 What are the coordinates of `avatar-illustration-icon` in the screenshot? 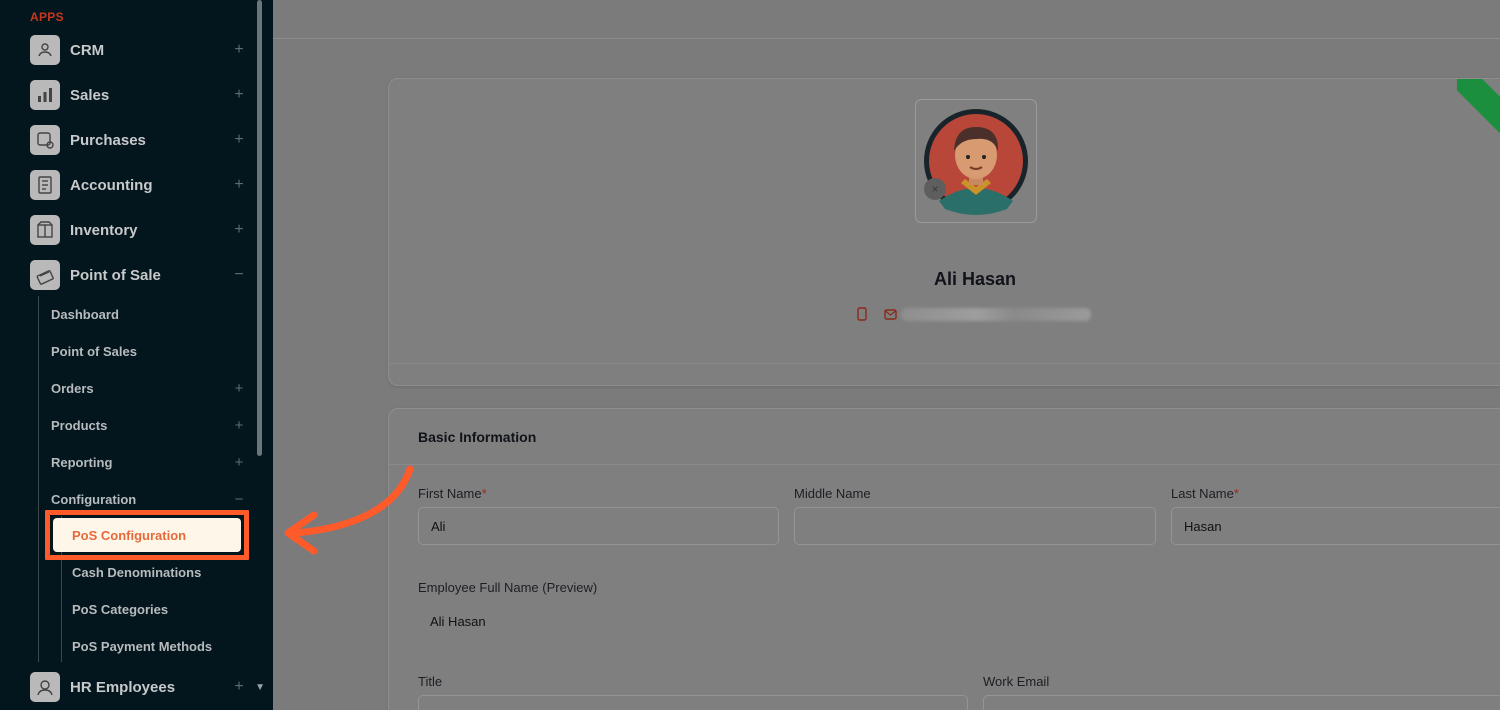 It's located at (976, 162).